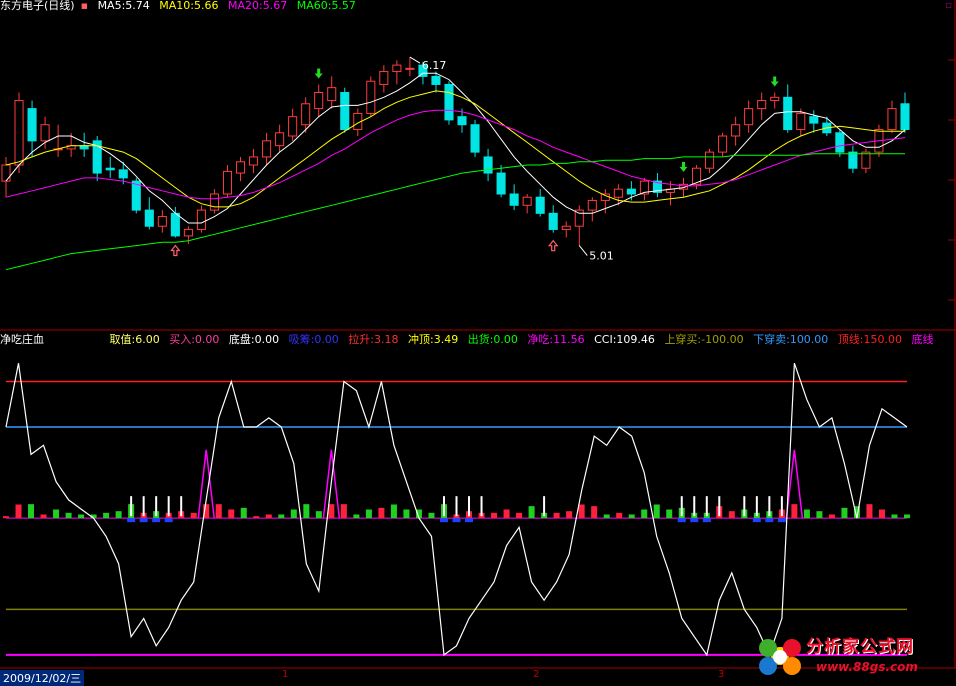 Image resolution: width=956 pixels, height=686 pixels. I want to click on logo-url: www.88gs.com, so click(867, 667).